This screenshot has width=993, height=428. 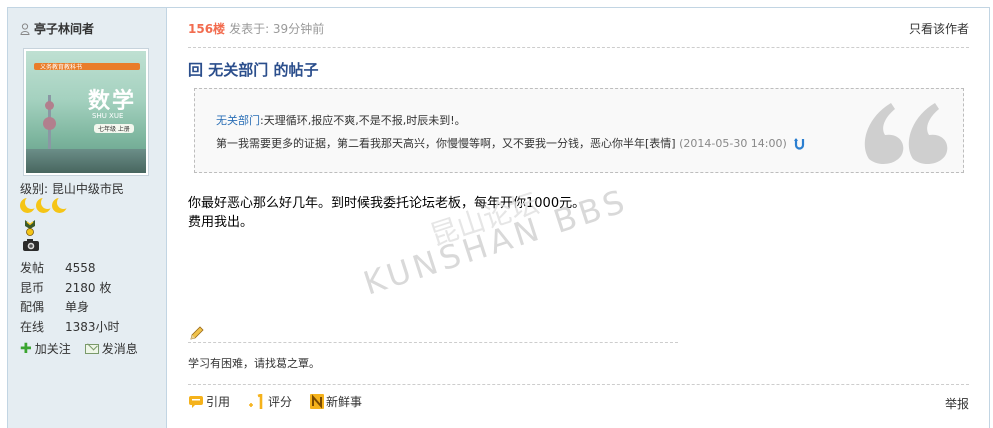 I want to click on message-label: 发消息, so click(x=120, y=348).